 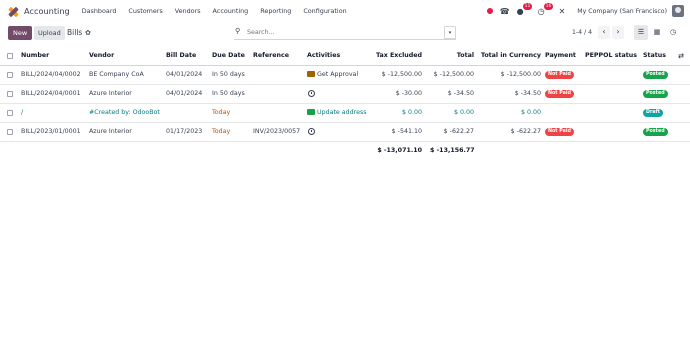 What do you see at coordinates (47, 11) in the screenshot?
I see `app-name: Accounting` at bounding box center [47, 11].